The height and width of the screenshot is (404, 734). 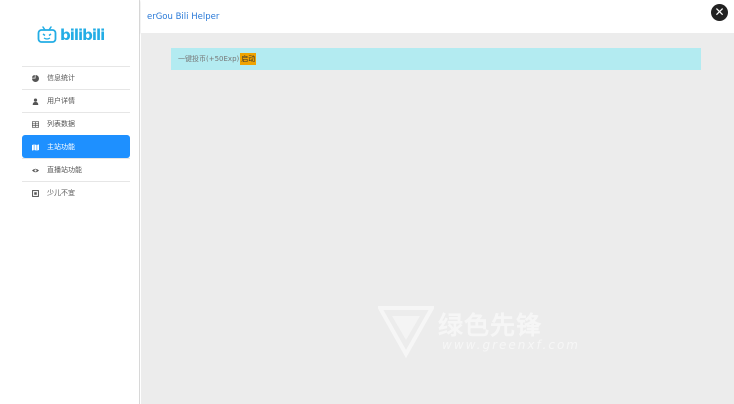 I want to click on sidebar-item-adult: 少儿不宜, so click(x=76, y=192).